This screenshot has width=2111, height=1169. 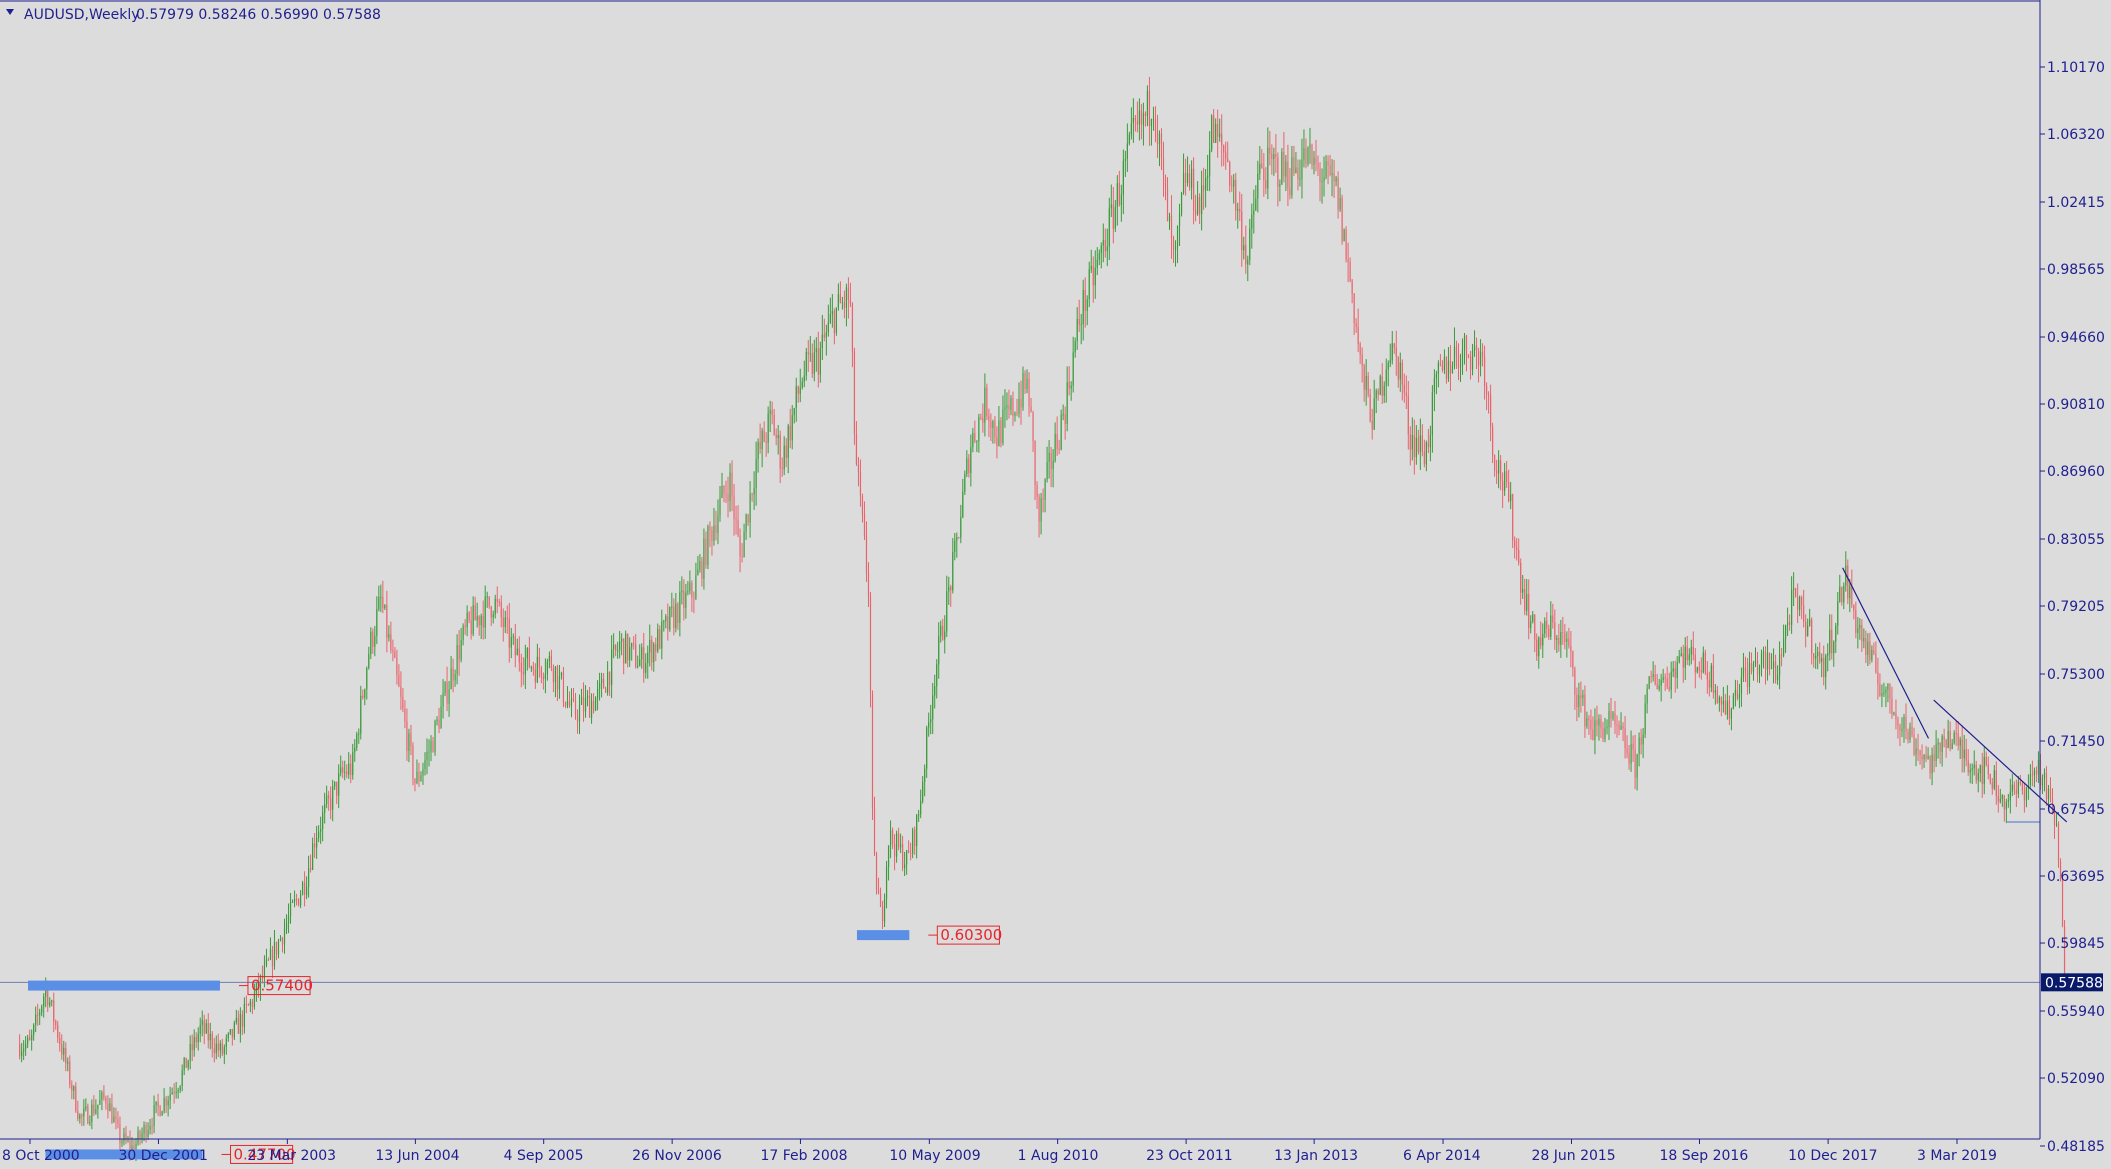 What do you see at coordinates (2076, 810) in the screenshot?
I see `price-tick-label: 0.67545` at bounding box center [2076, 810].